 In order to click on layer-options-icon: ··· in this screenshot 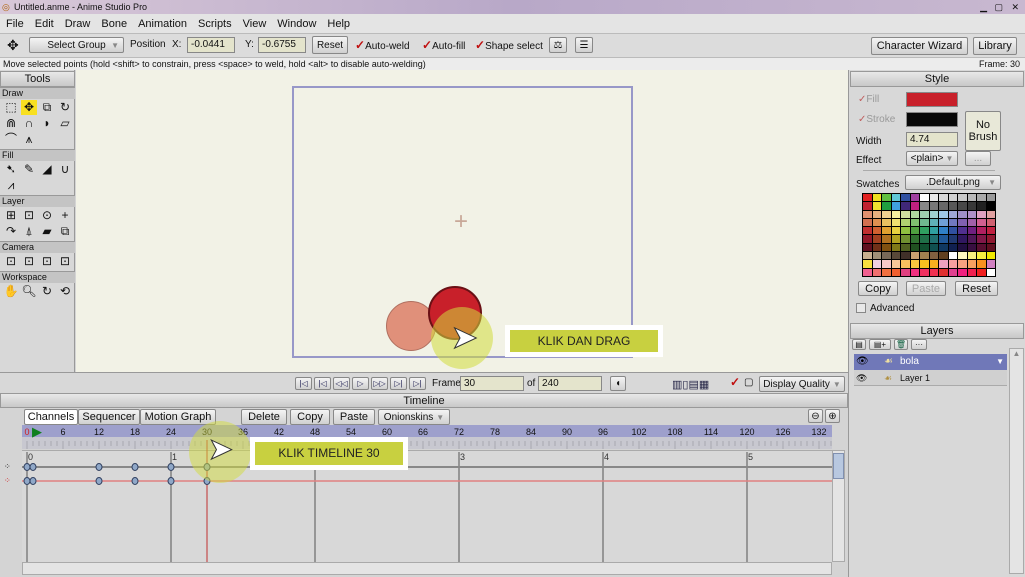, I will do `click(919, 344)`.